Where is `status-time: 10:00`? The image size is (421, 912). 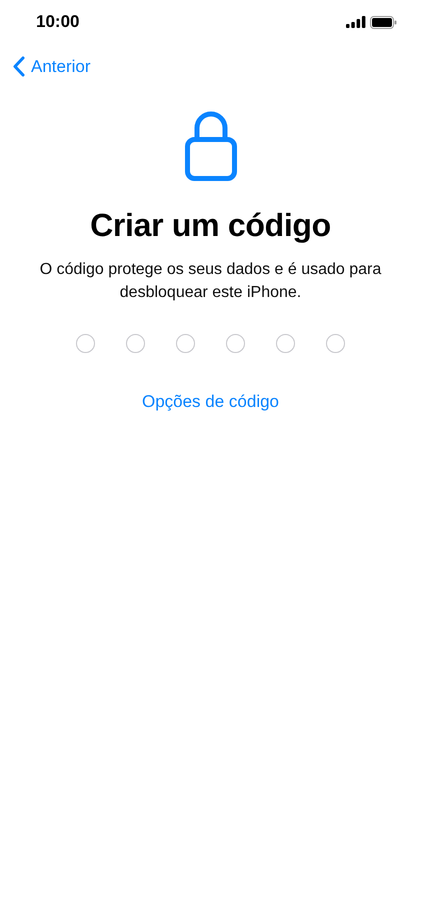
status-time: 10:00 is located at coordinates (58, 22).